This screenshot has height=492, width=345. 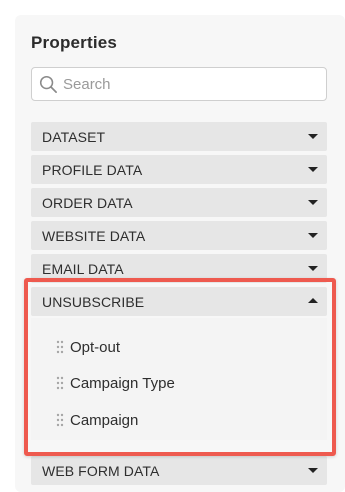 I want to click on section-label: EMAIL DATA, so click(x=83, y=269).